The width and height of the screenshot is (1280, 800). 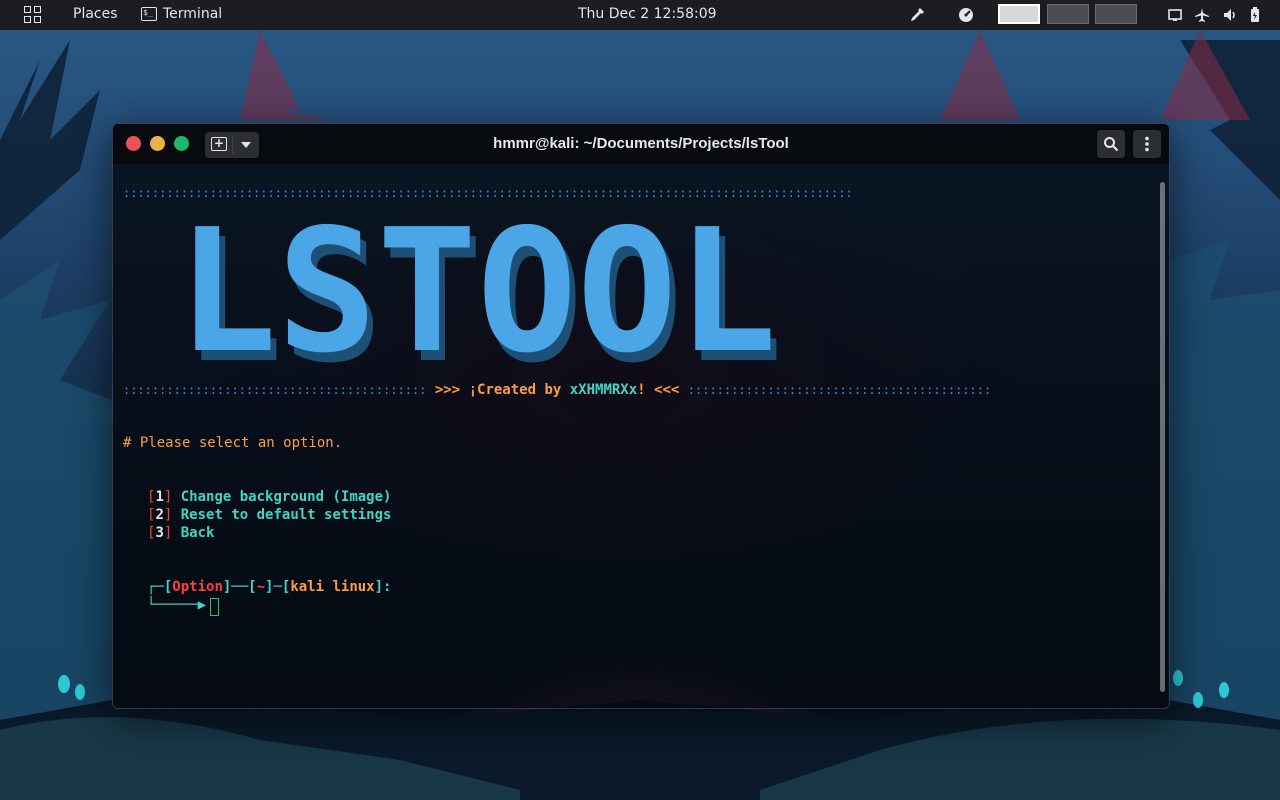 I want to click on text-cursor, so click(x=214, y=607).